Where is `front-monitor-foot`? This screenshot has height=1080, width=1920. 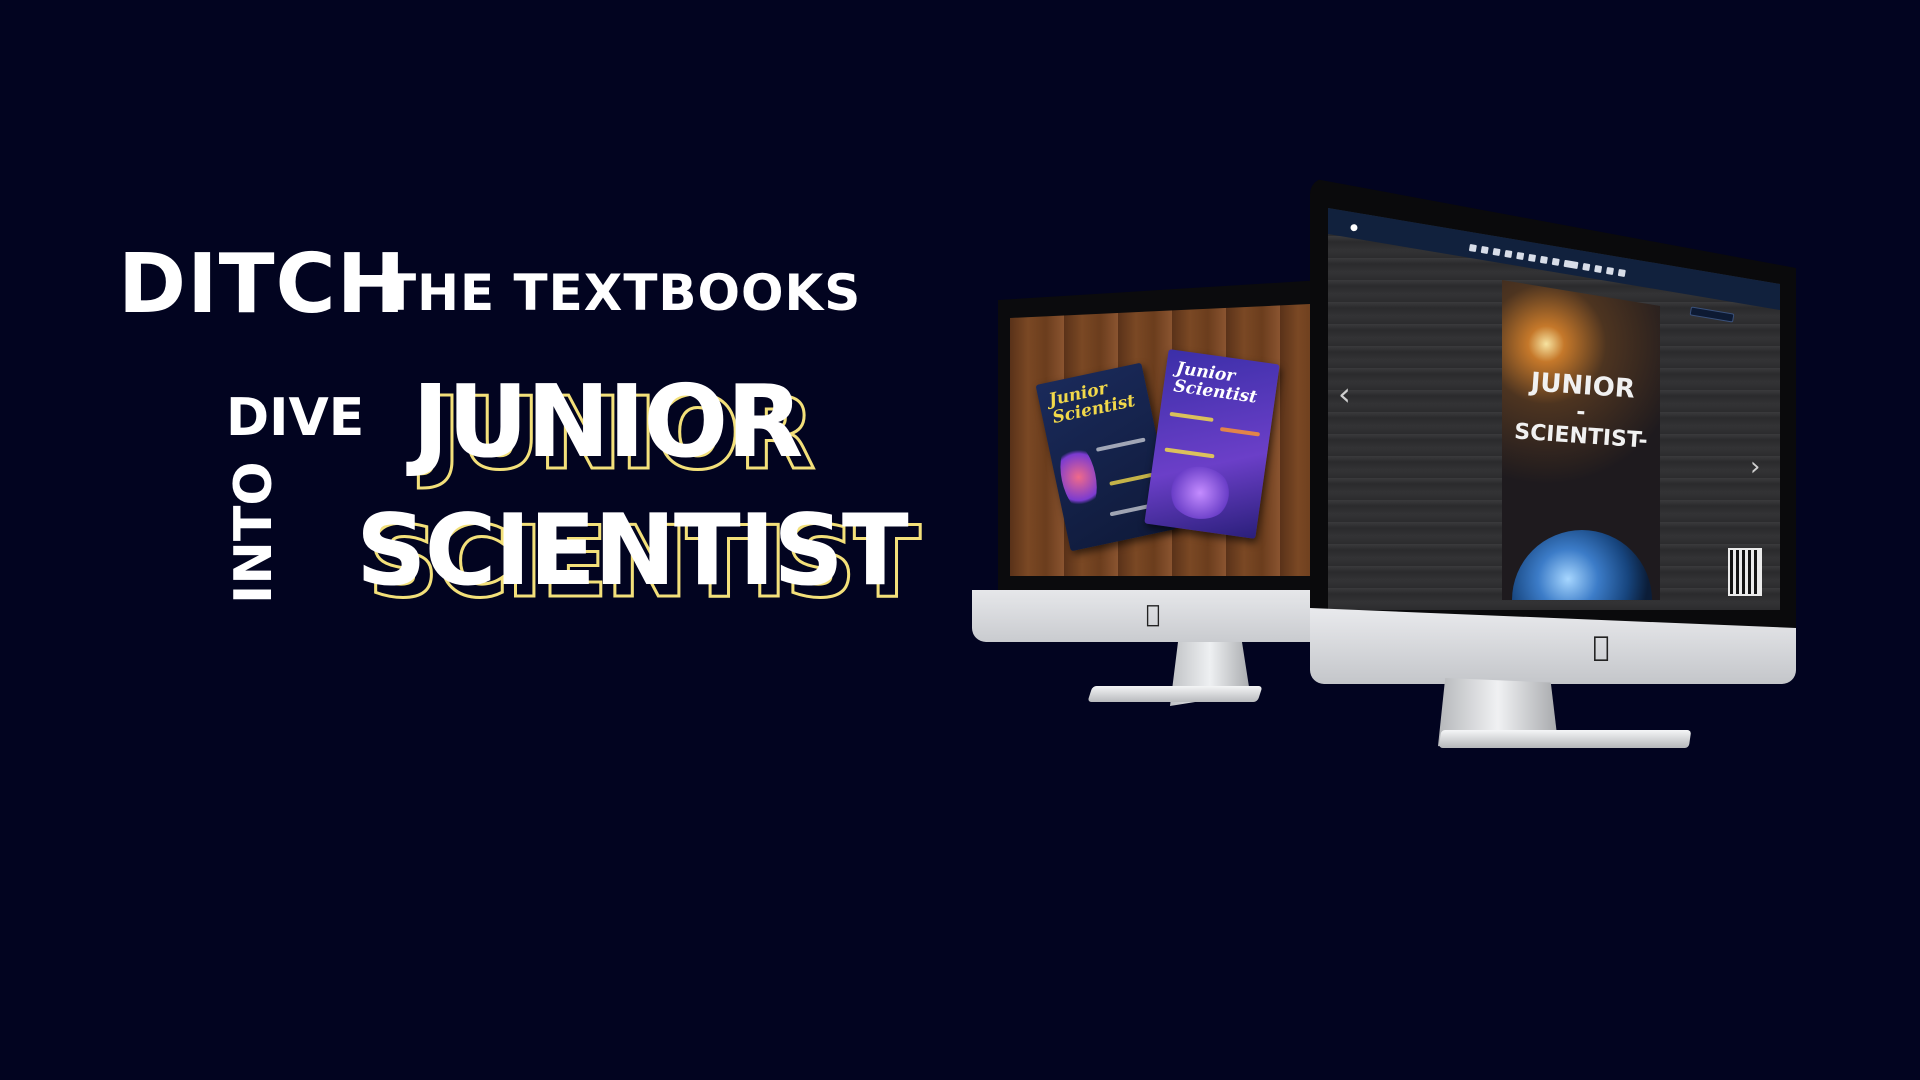 front-monitor-foot is located at coordinates (1565, 739).